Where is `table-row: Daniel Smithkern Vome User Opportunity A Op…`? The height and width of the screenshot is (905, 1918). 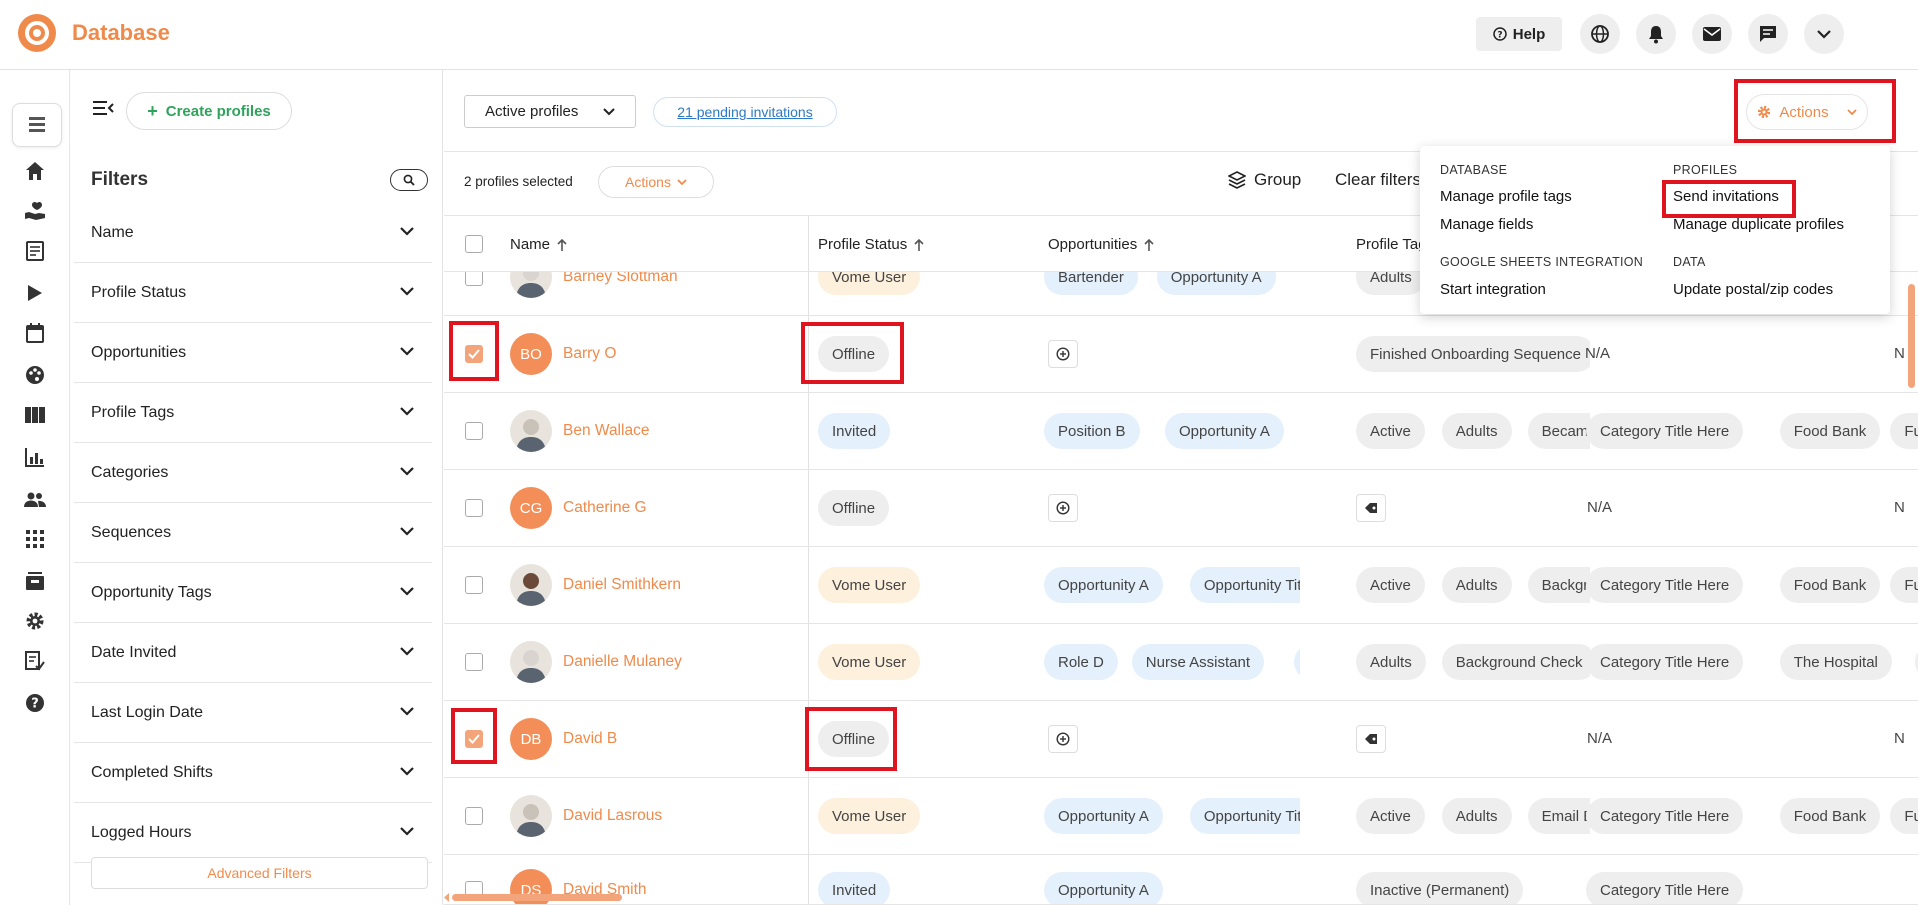 table-row: Daniel Smithkern Vome User Opportunity A Op… is located at coordinates (1181, 585).